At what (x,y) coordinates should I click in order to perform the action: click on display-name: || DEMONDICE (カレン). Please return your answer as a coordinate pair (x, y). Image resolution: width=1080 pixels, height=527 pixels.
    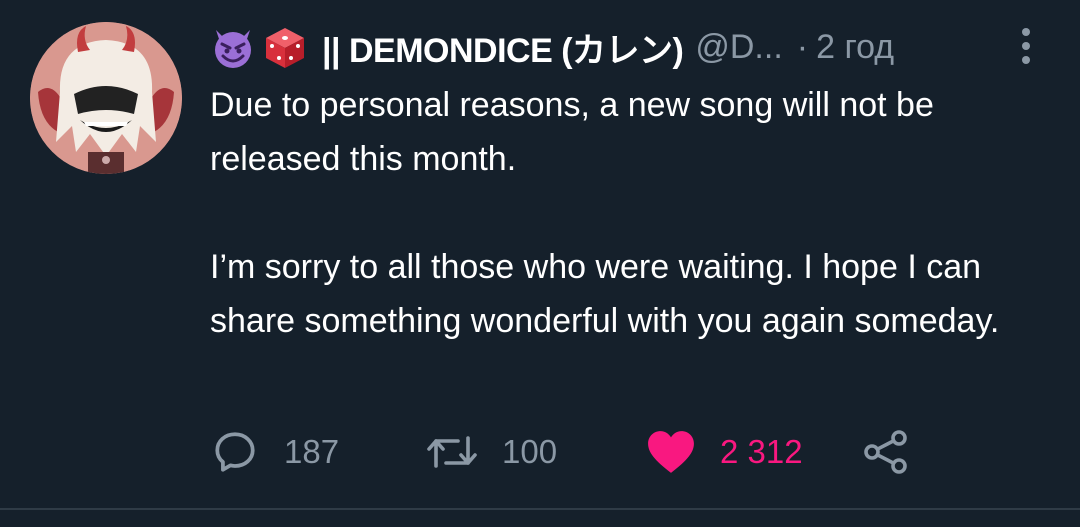
    Looking at the image, I should click on (503, 47).